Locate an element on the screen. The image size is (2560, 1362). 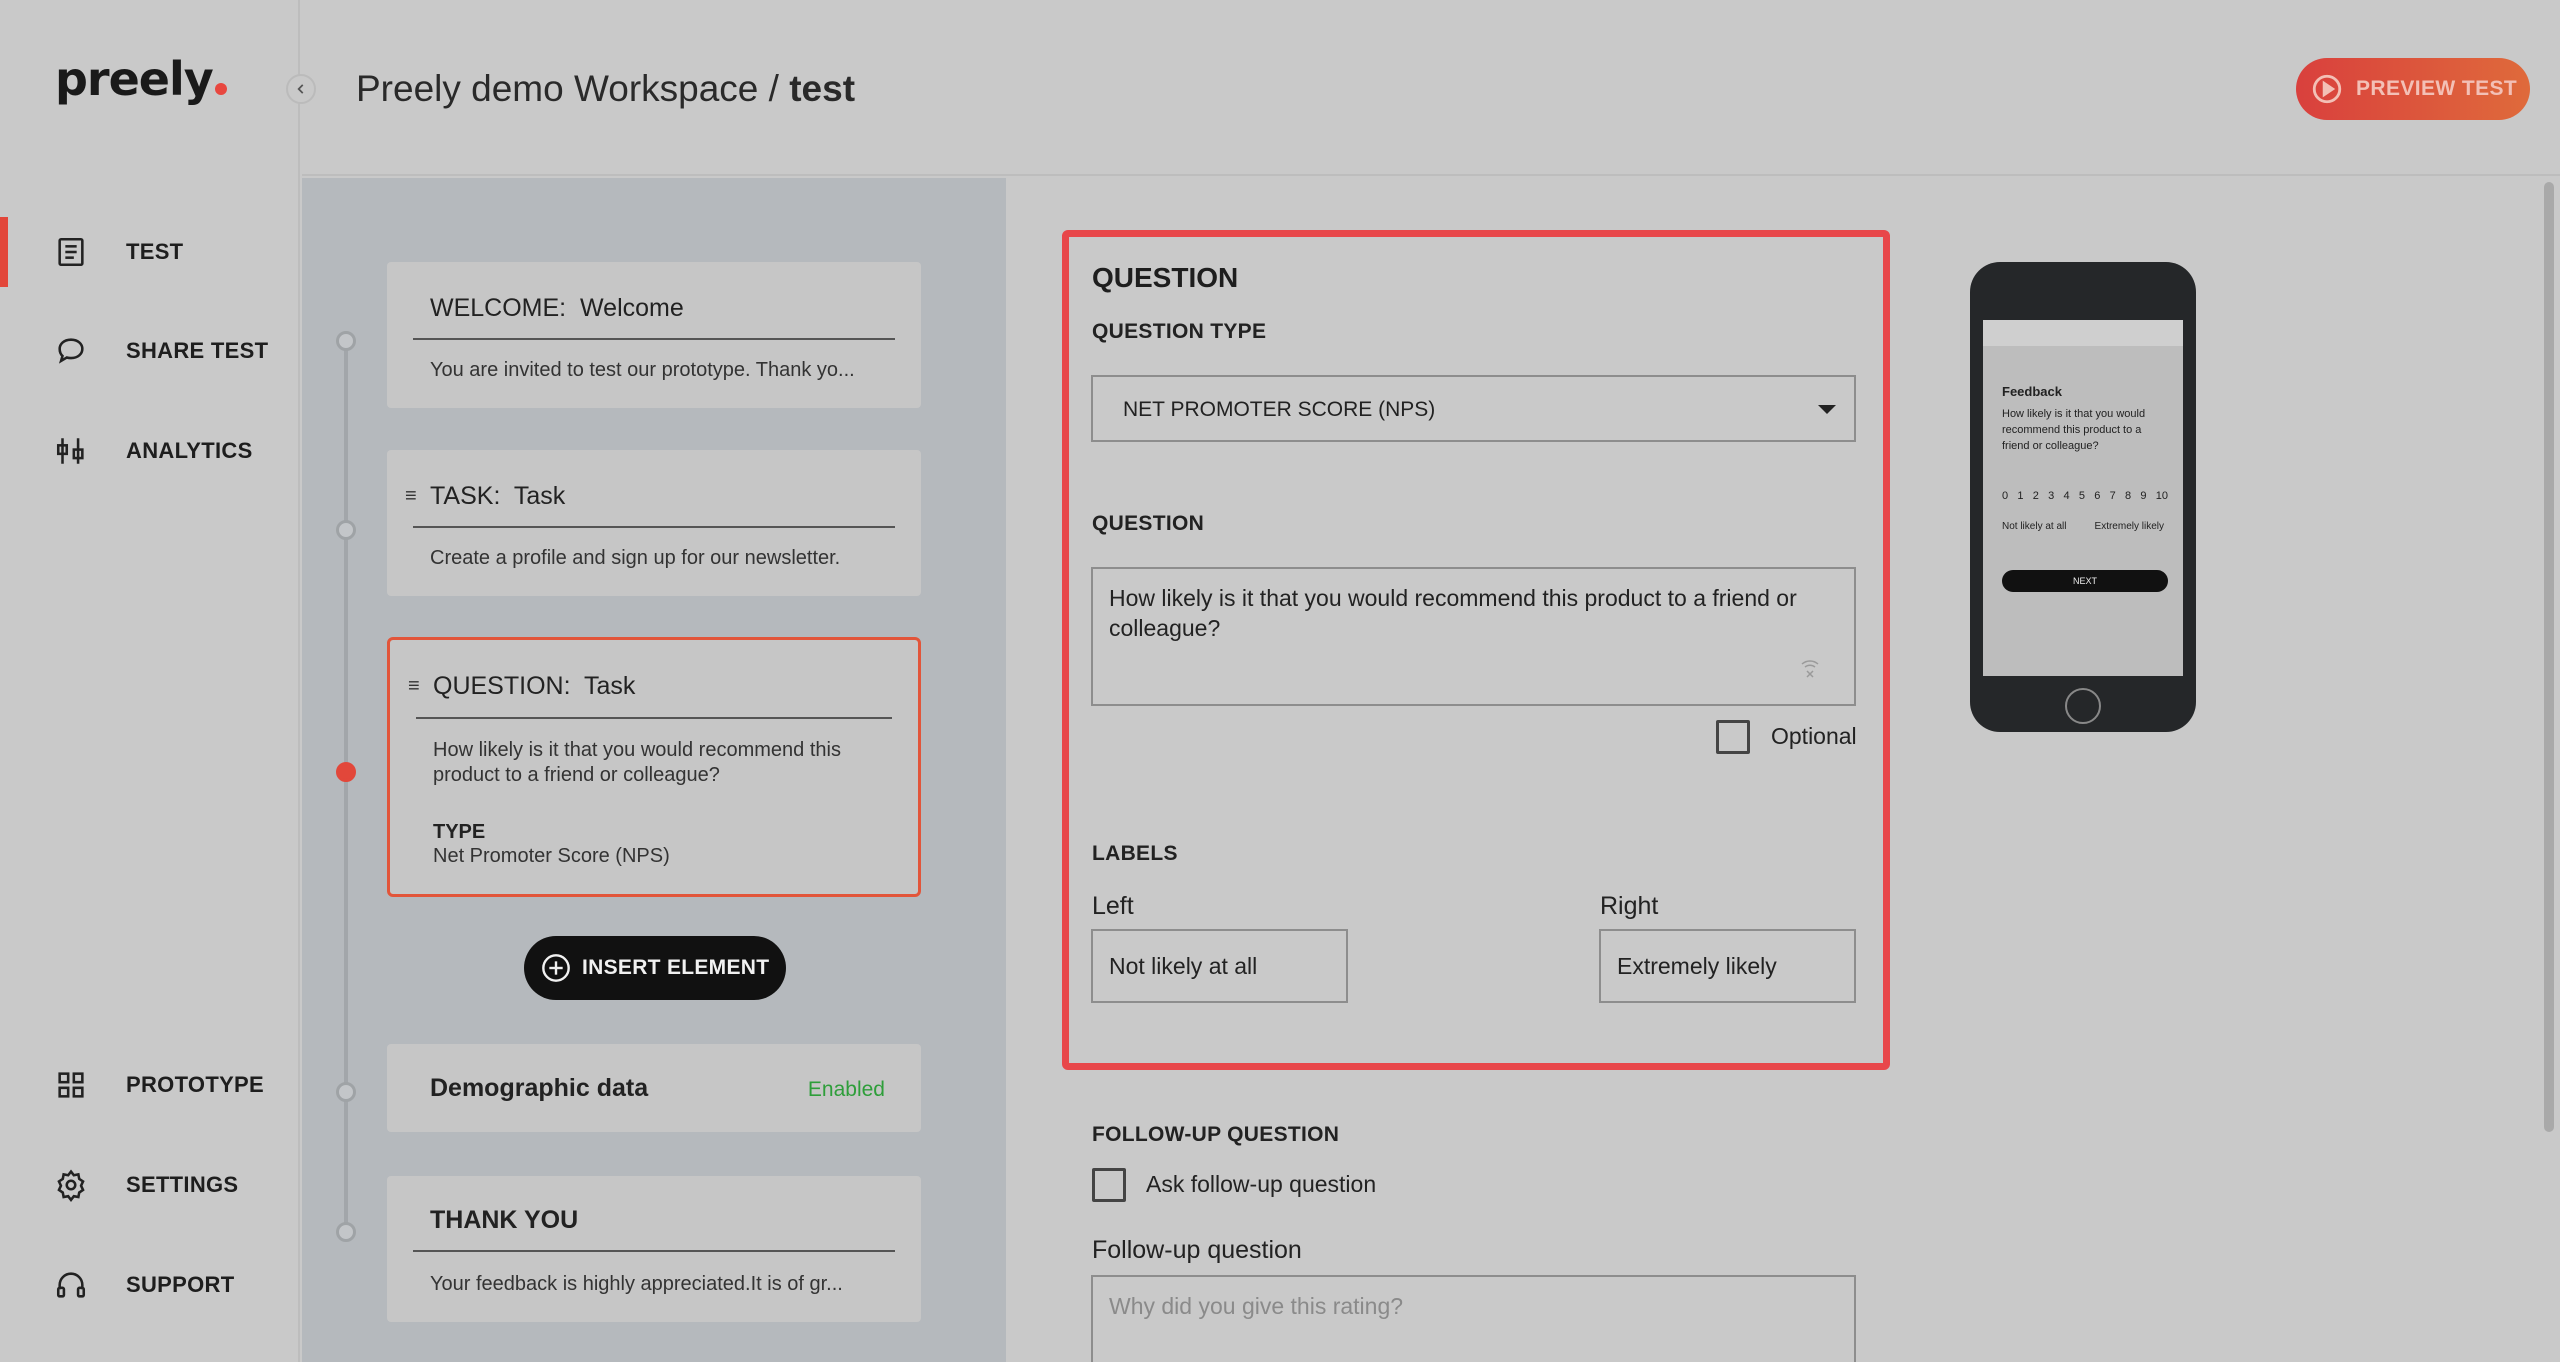
scale-item: 1 is located at coordinates (2020, 496).